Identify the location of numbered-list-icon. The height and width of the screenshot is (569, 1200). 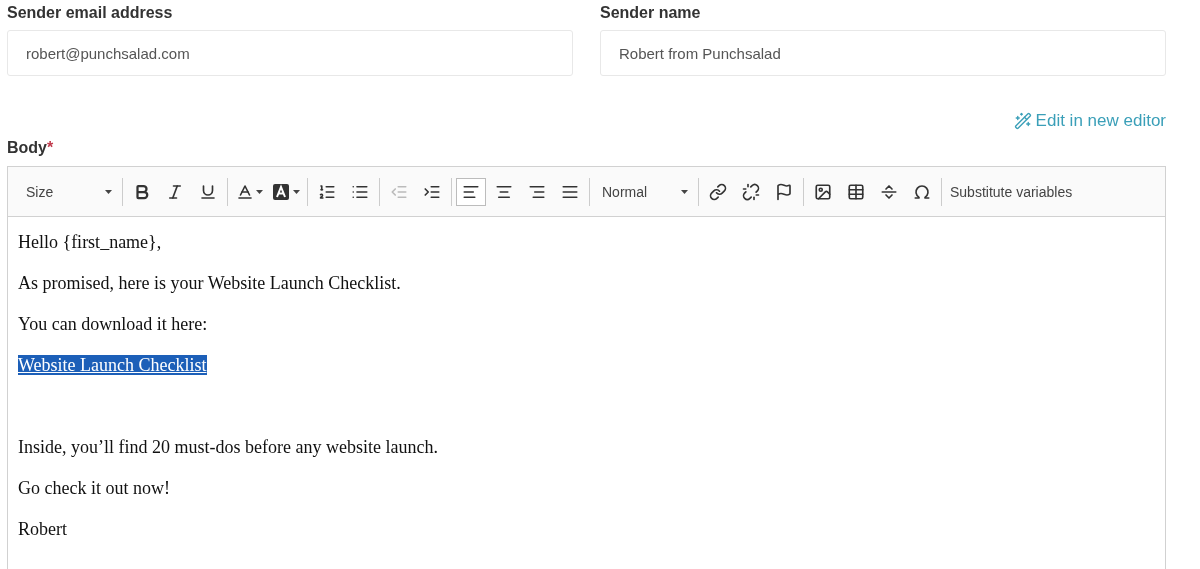
(327, 191).